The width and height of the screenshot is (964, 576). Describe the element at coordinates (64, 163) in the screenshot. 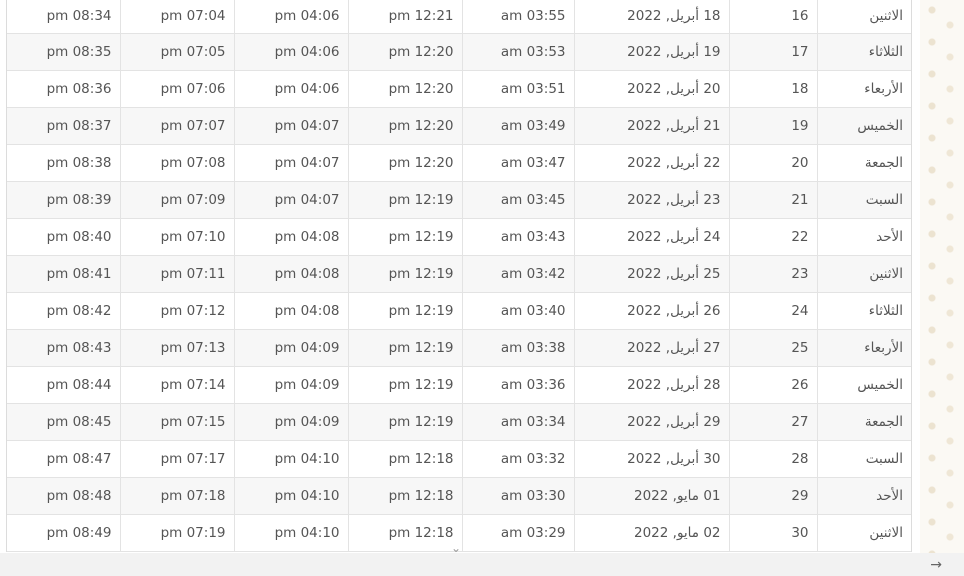

I see `isha-time: pm 08:38` at that location.